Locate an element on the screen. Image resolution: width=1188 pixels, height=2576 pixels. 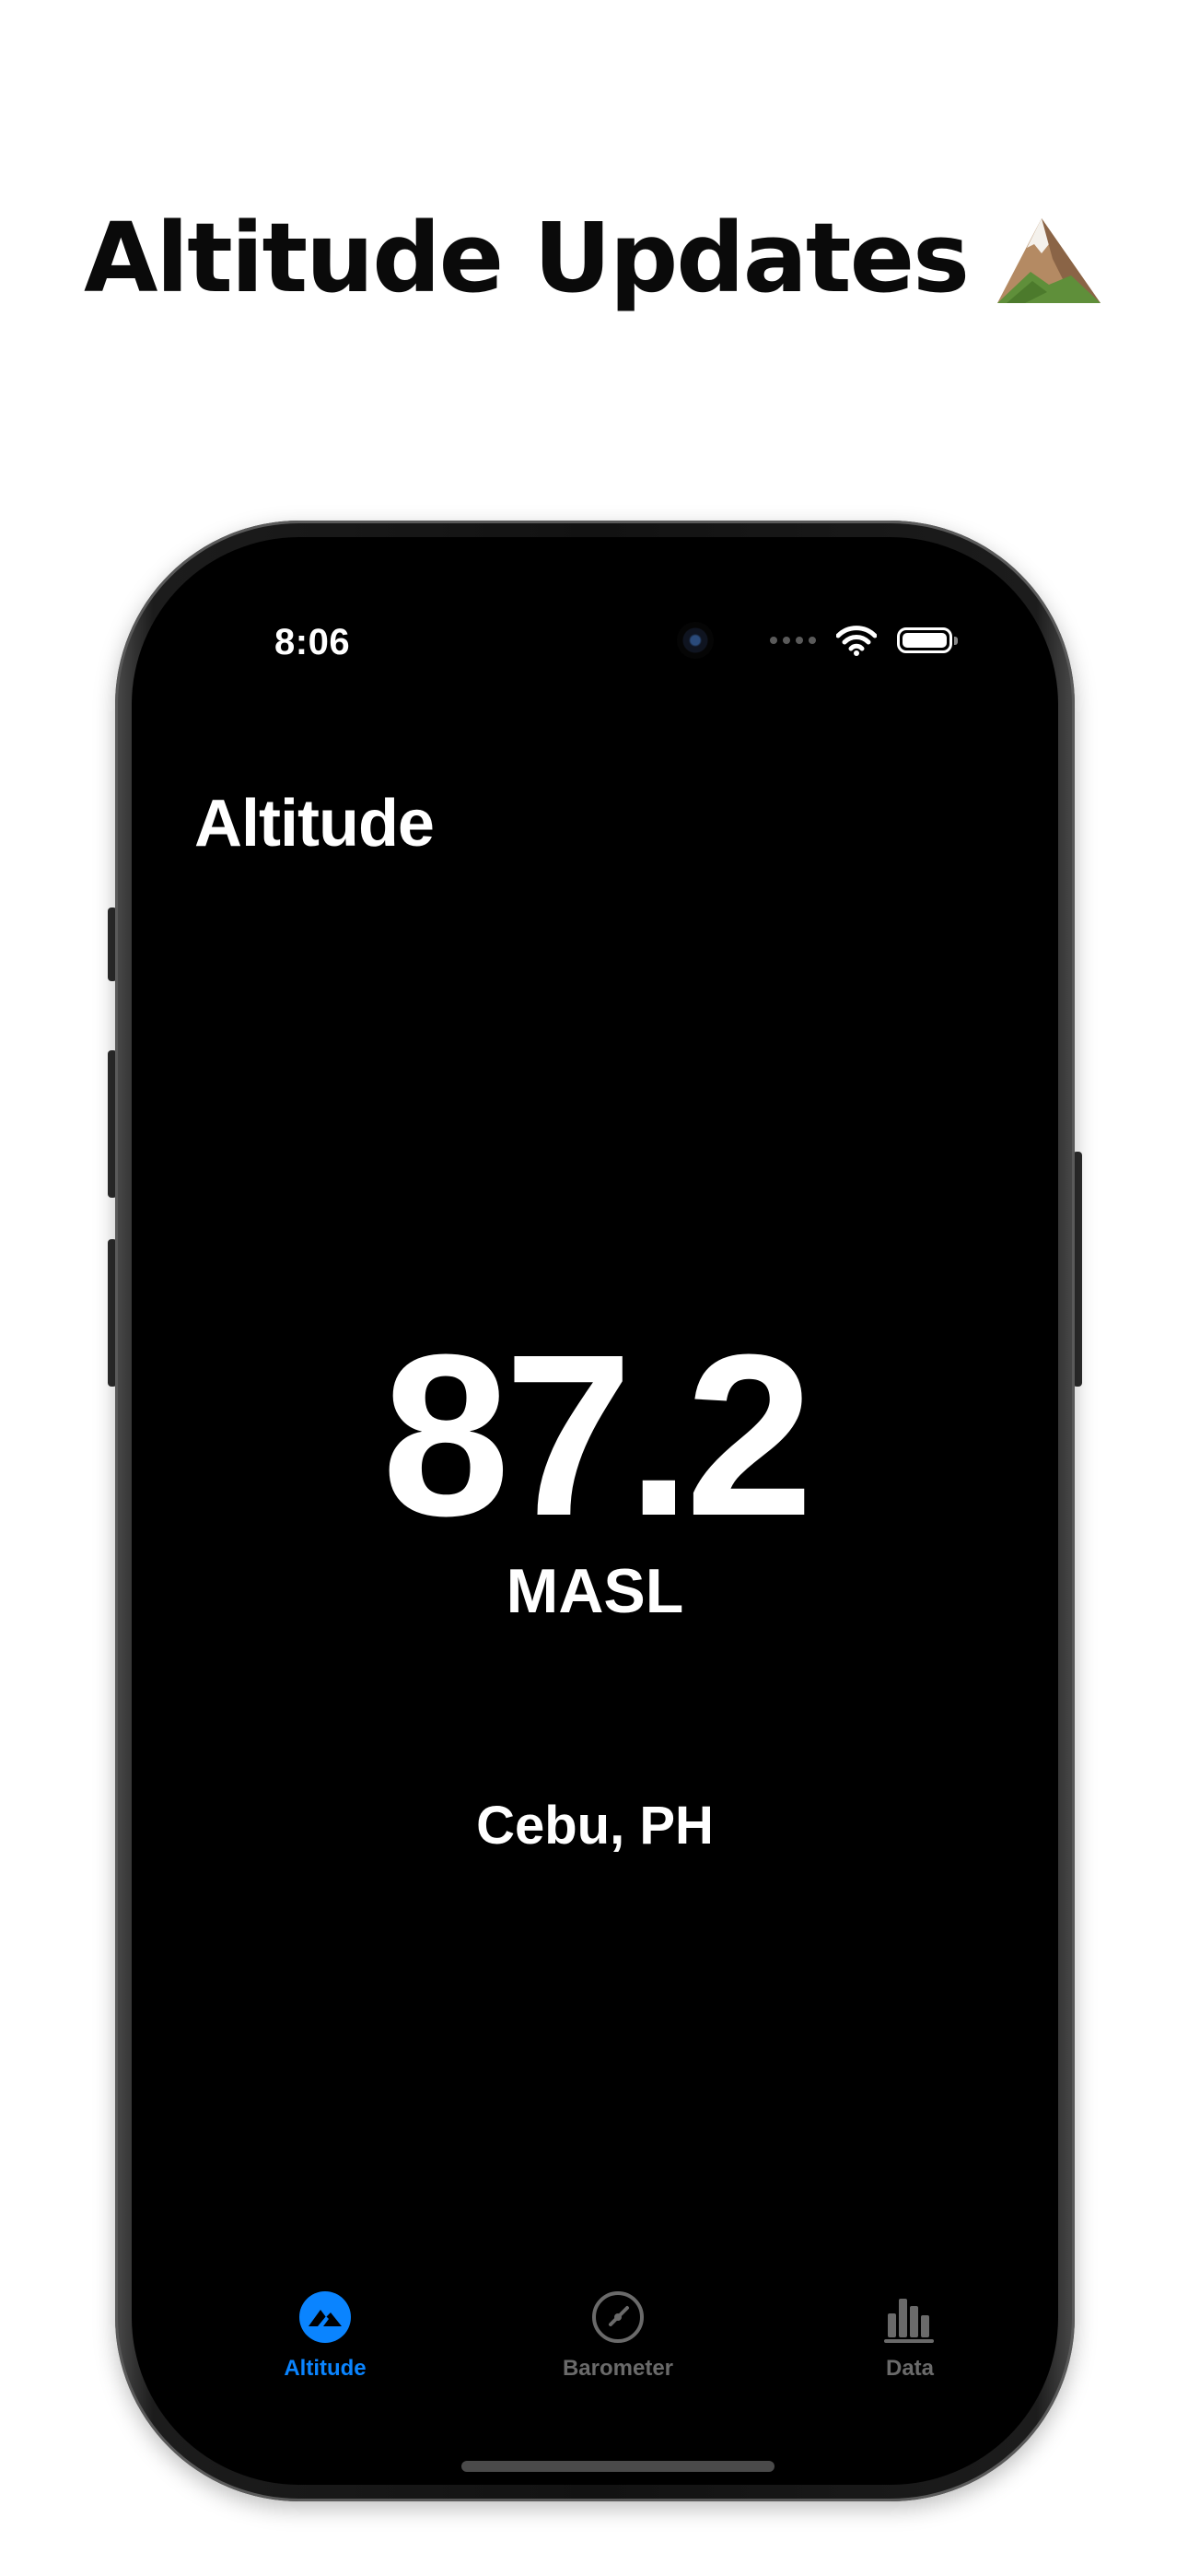
altitude-value: 87.2 is located at coordinates (597, 1434).